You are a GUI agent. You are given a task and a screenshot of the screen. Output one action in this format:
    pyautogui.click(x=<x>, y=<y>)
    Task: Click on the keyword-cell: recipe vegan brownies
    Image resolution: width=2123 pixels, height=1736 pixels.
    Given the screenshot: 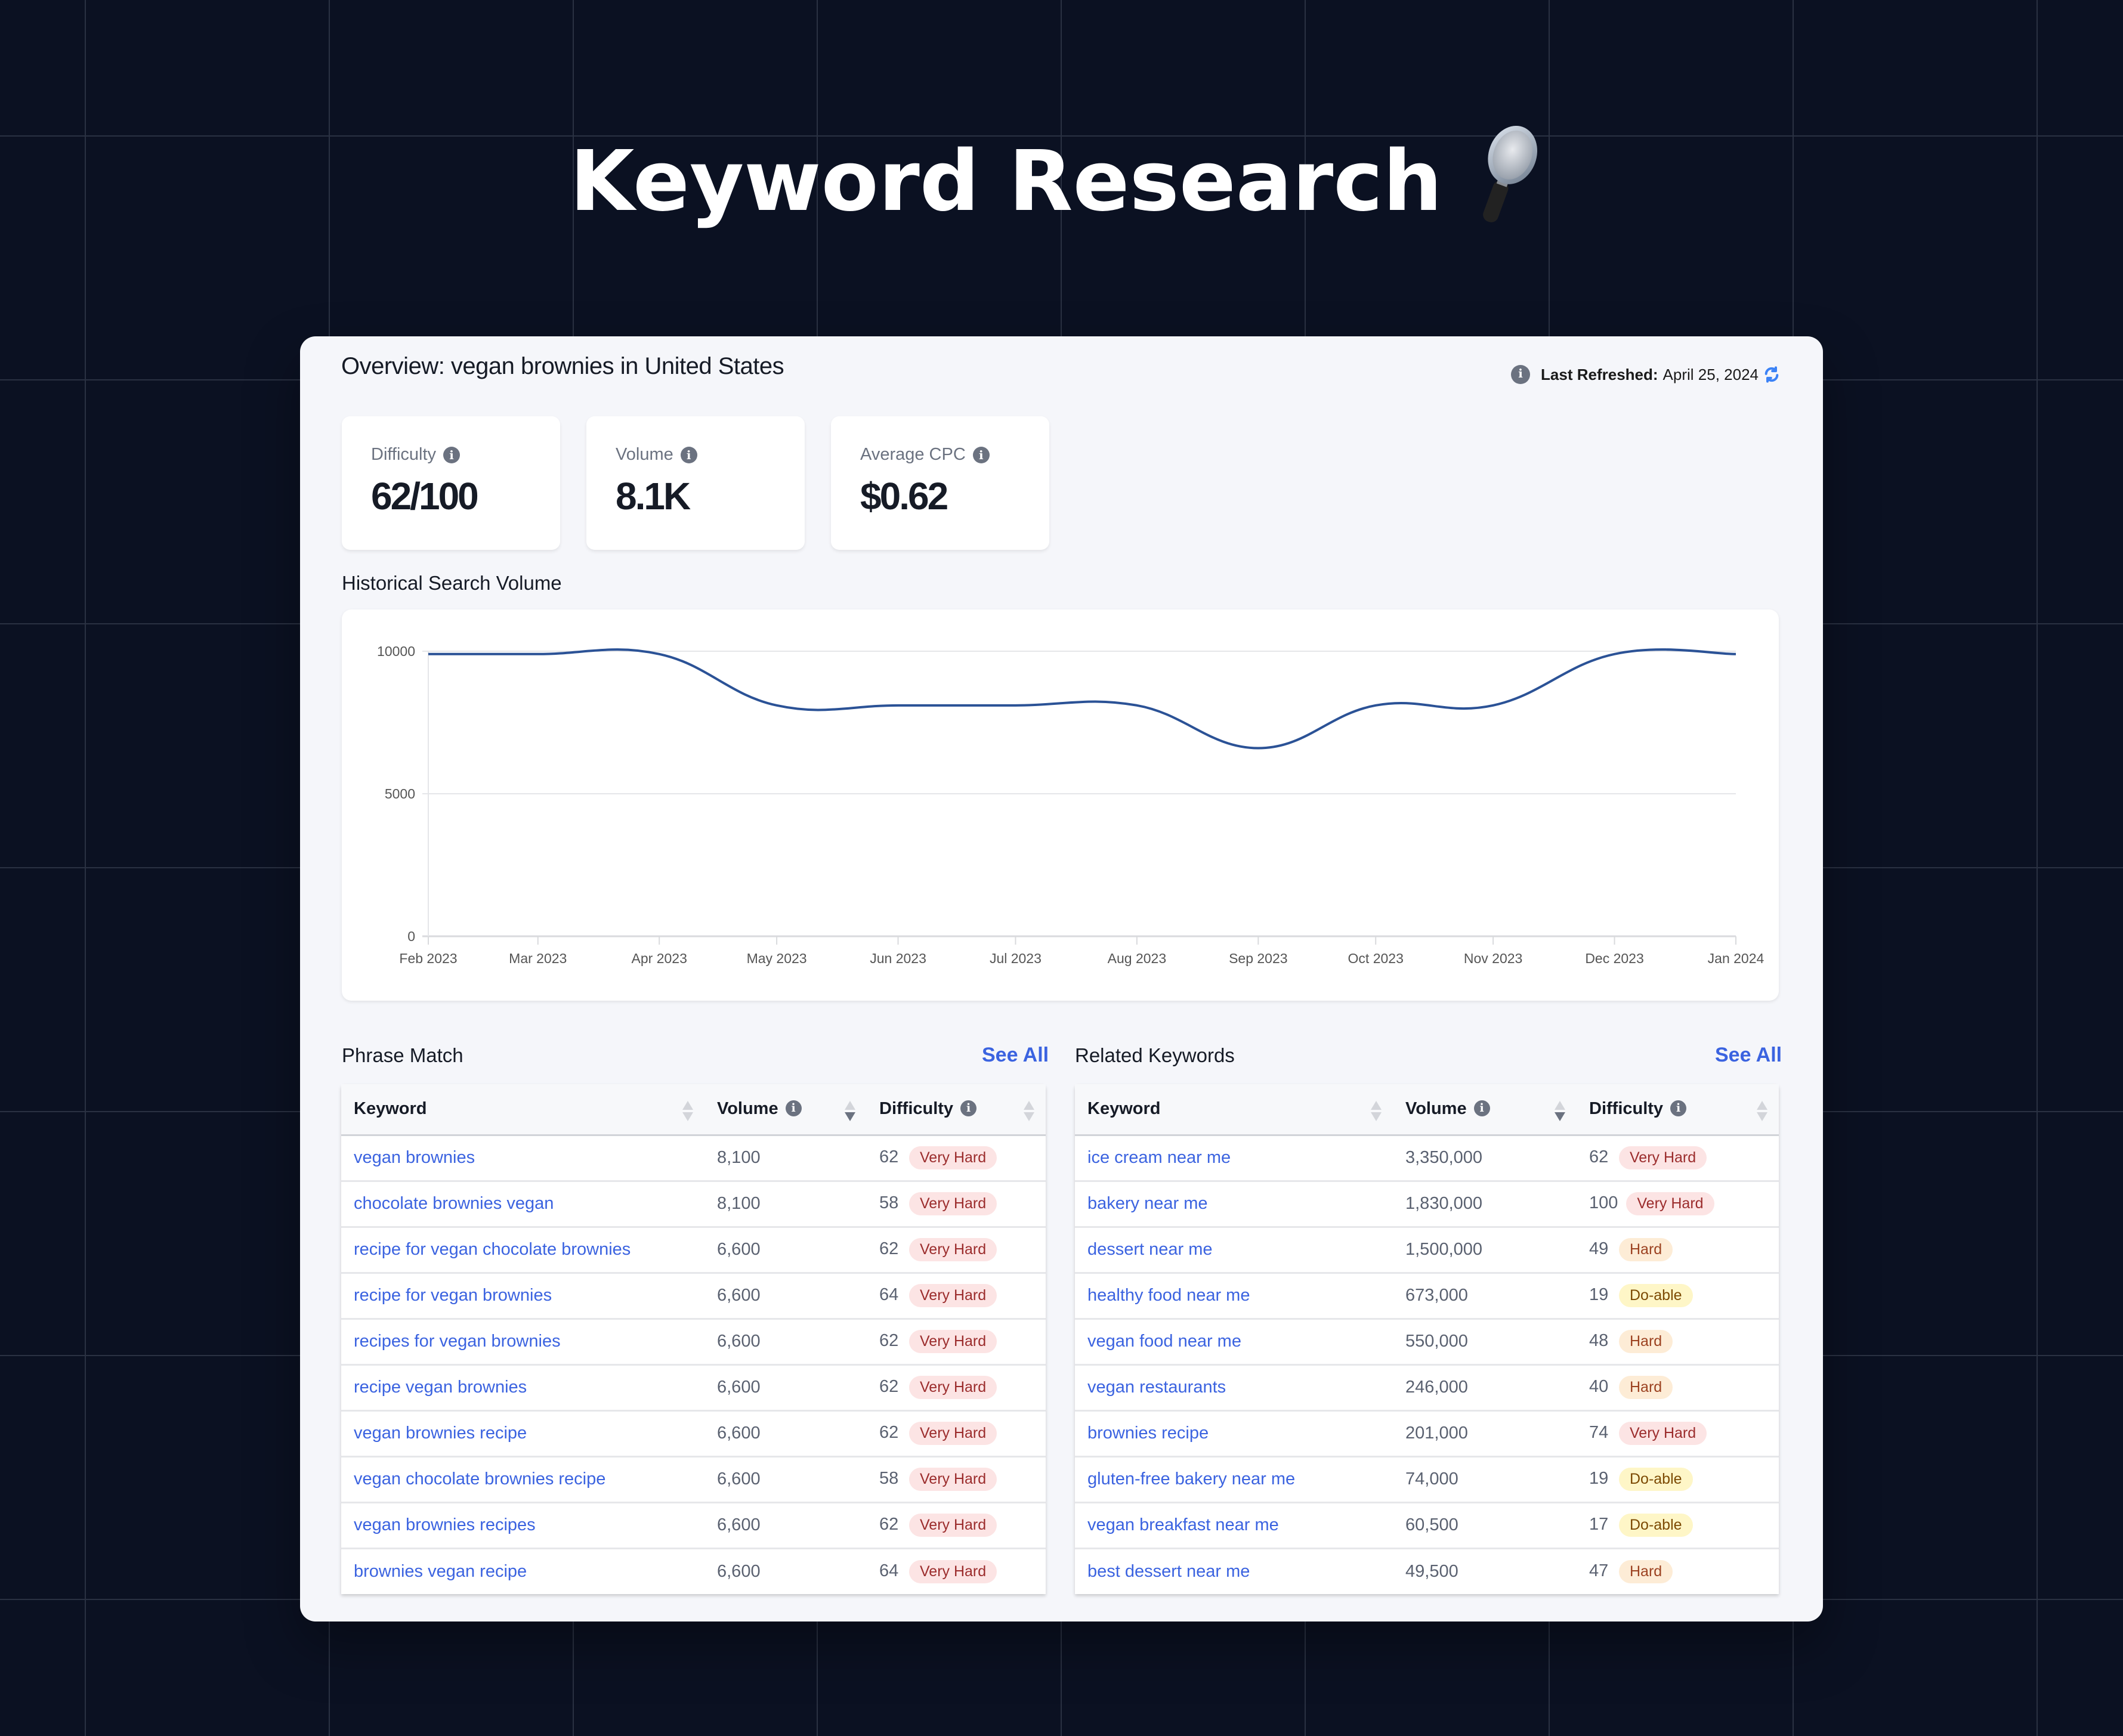 What is the action you would take?
    pyautogui.click(x=522, y=1388)
    